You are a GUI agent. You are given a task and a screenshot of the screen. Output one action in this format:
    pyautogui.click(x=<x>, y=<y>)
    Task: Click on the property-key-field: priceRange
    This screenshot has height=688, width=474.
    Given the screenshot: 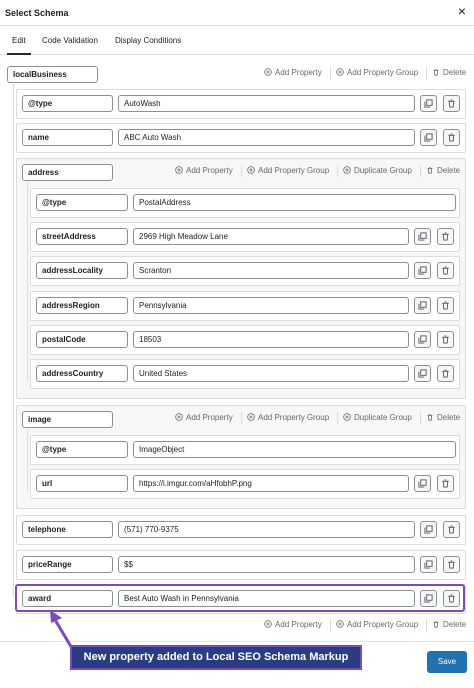 What is the action you would take?
    pyautogui.click(x=67, y=564)
    